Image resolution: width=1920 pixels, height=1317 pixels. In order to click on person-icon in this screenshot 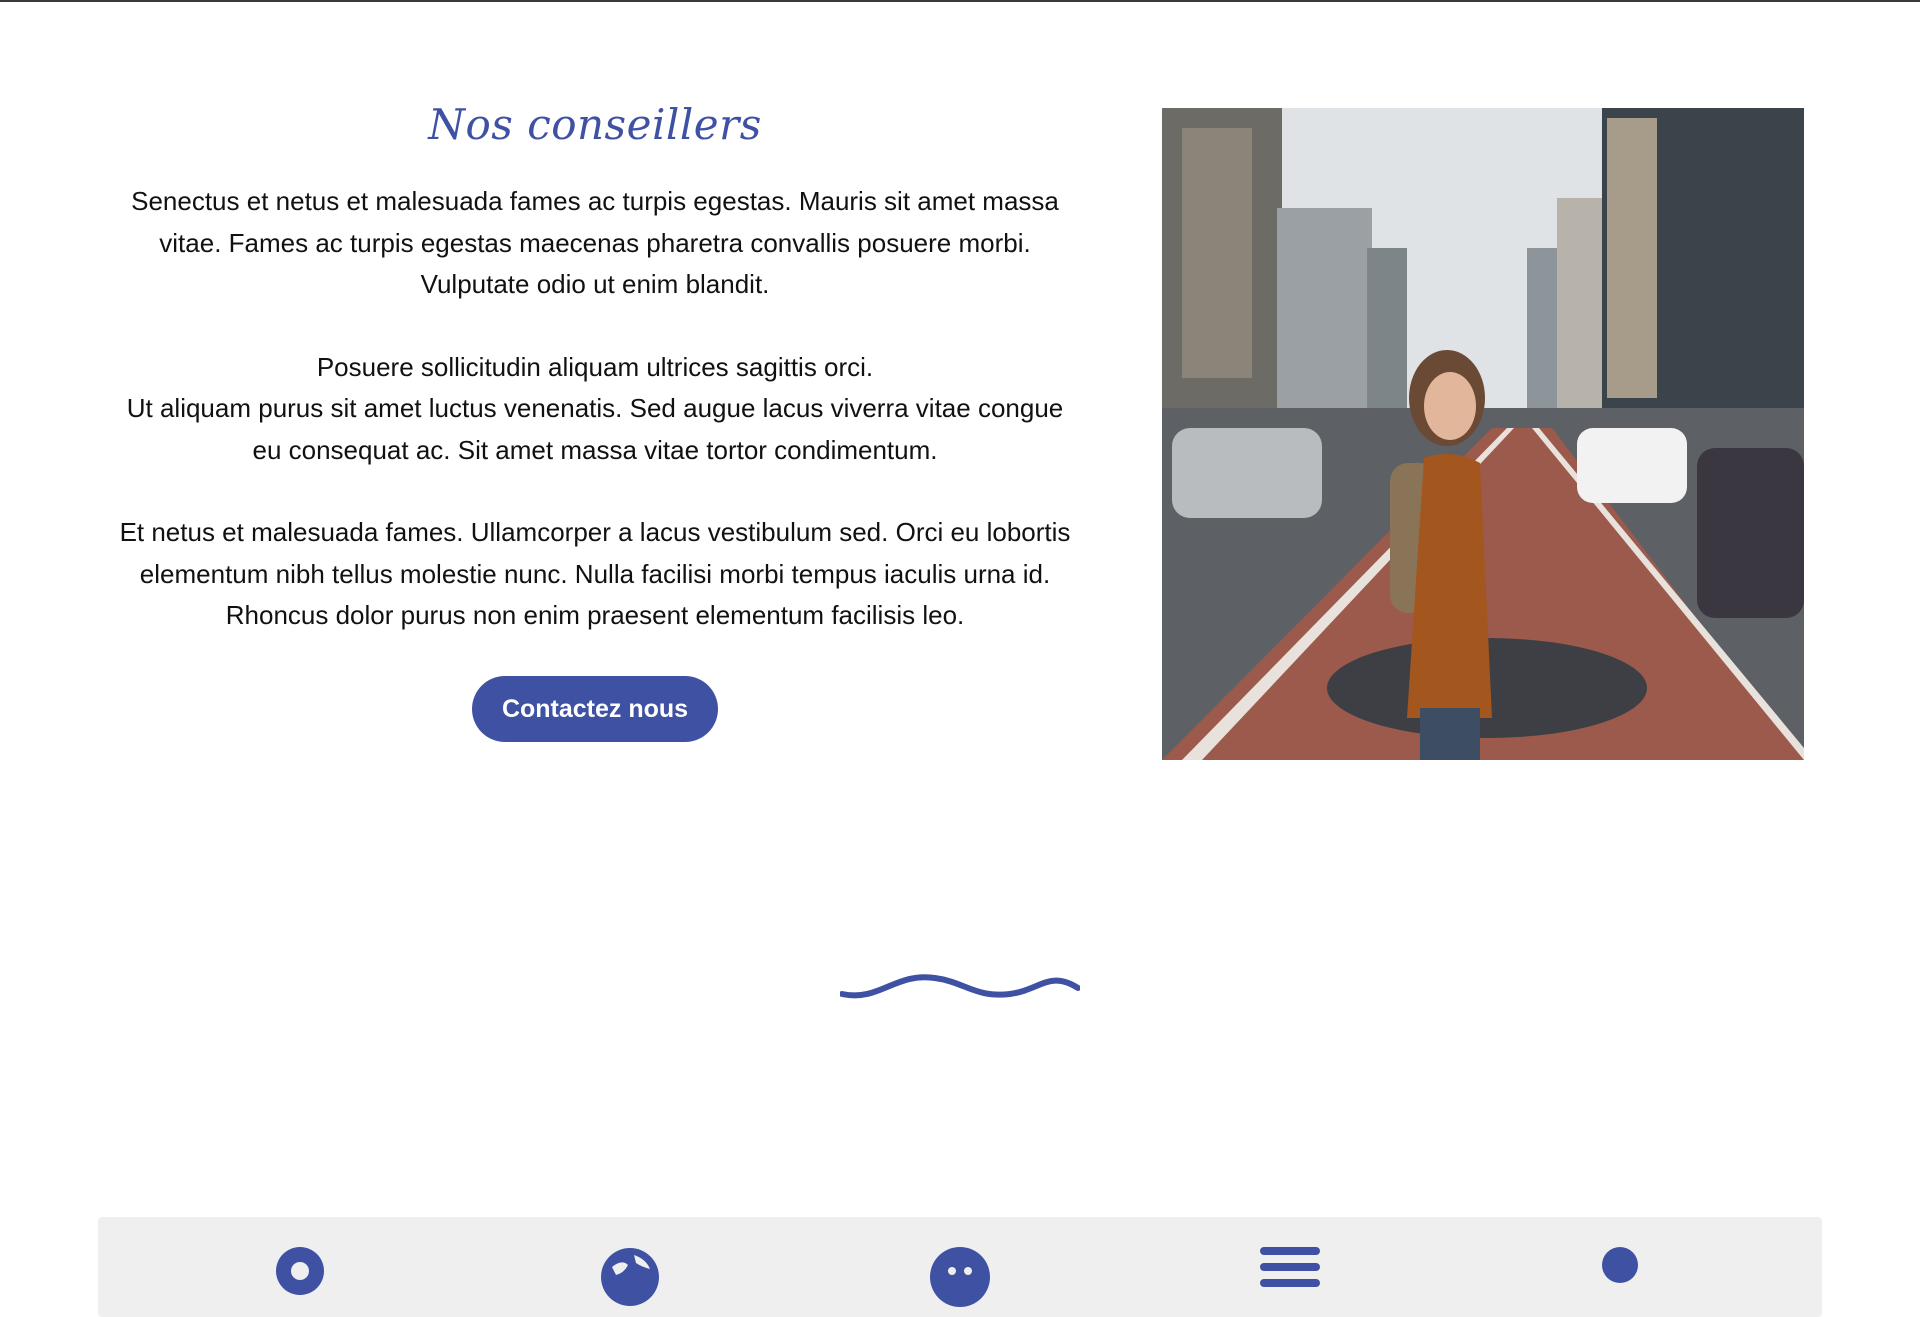, I will do `click(1620, 1277)`.